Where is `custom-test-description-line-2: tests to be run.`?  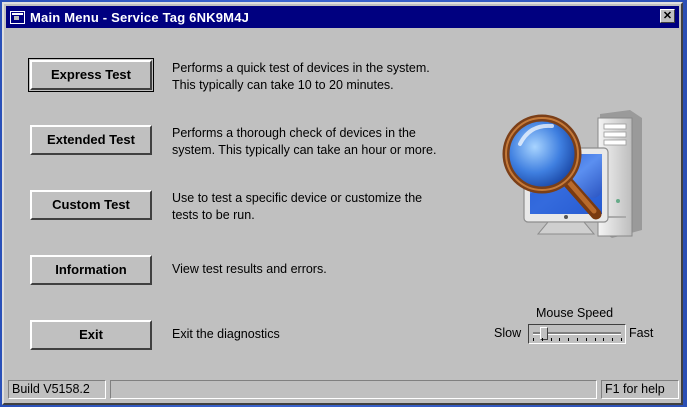 custom-test-description-line-2: tests to be run. is located at coordinates (213, 215).